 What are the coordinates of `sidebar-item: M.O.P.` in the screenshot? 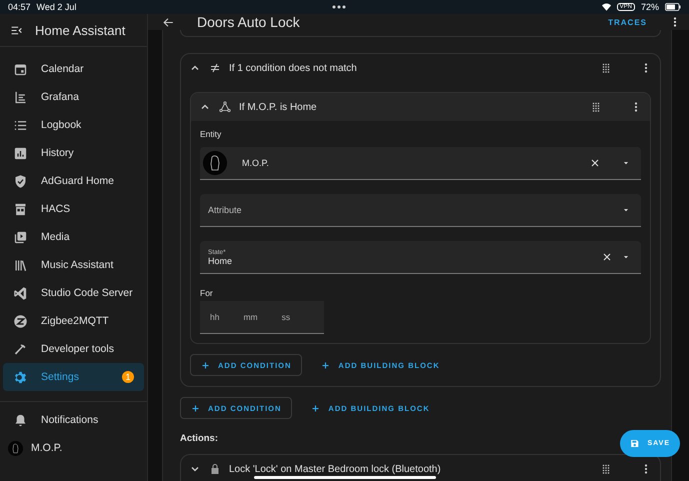 It's located at (73, 448).